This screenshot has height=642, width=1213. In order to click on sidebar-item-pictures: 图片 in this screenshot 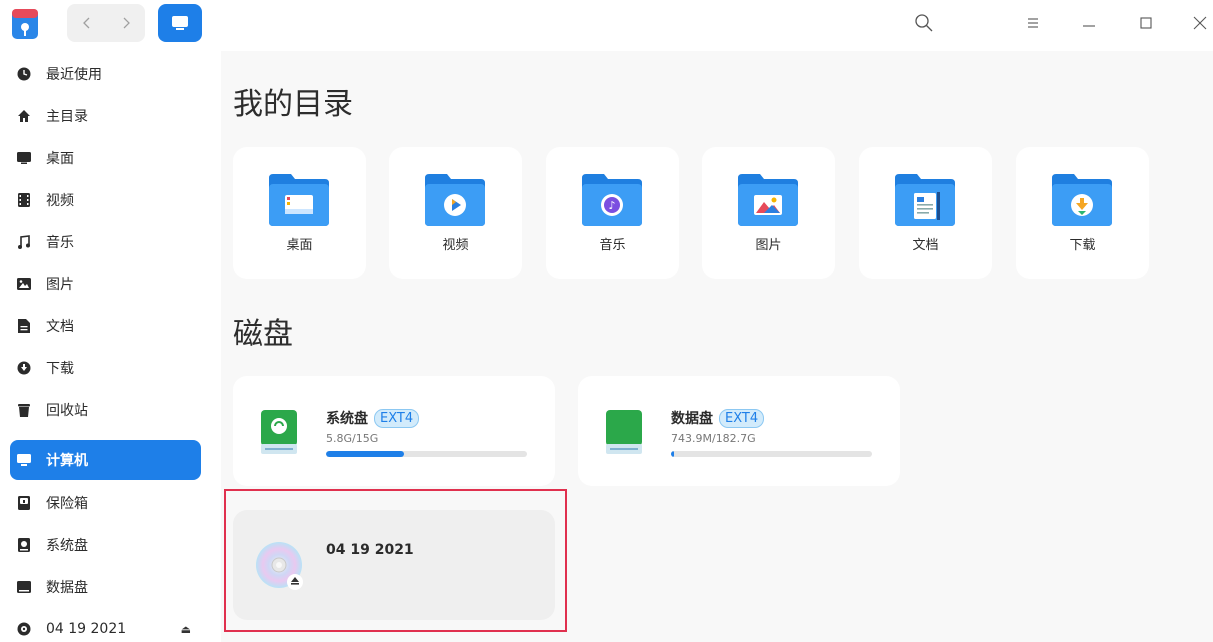, I will do `click(105, 284)`.